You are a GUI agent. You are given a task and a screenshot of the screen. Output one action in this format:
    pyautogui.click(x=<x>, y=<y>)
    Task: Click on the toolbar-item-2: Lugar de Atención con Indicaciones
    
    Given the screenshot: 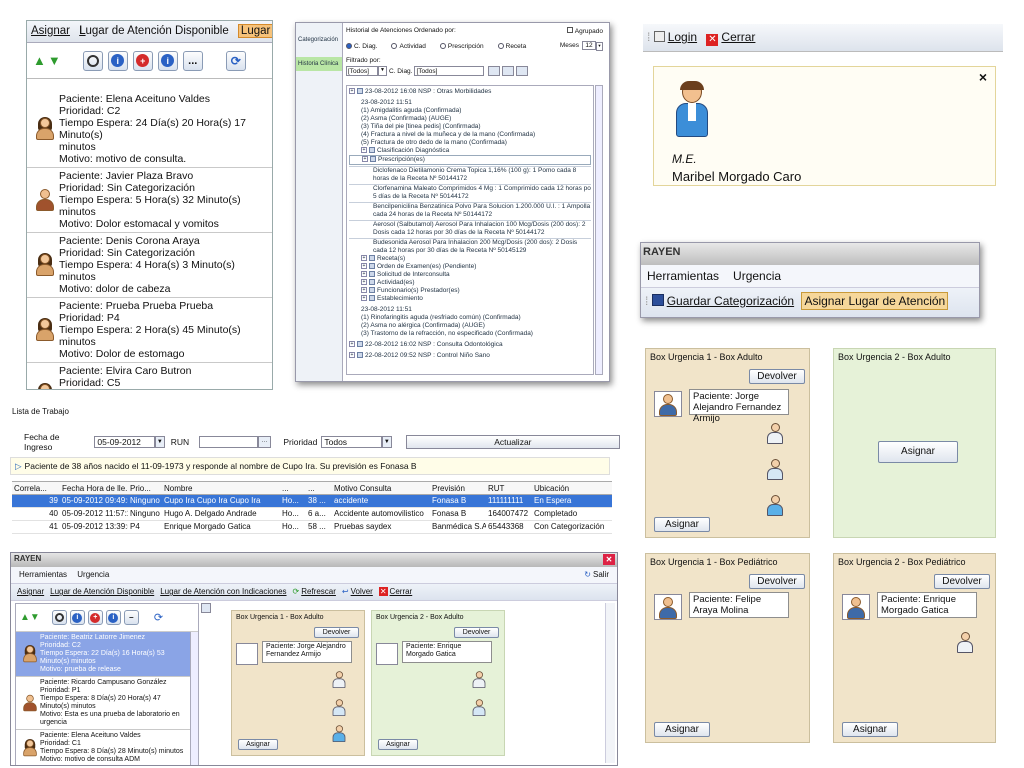 What is the action you would take?
    pyautogui.click(x=223, y=591)
    